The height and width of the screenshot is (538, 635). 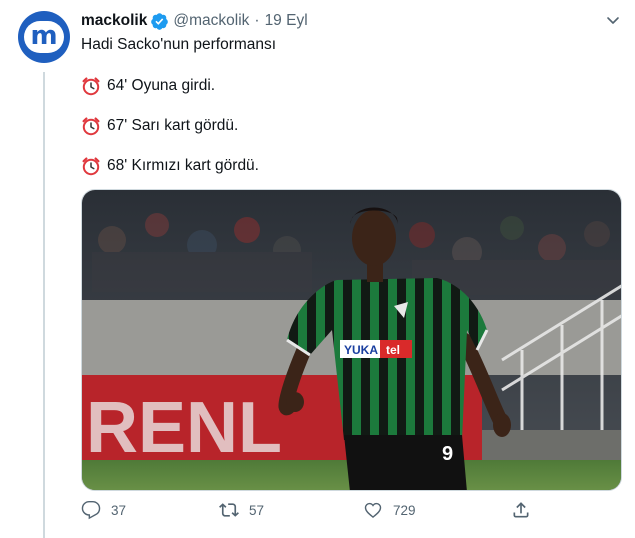 What do you see at coordinates (179, 44) in the screenshot?
I see `tweet-text: Hadi Sacko'nun performansı` at bounding box center [179, 44].